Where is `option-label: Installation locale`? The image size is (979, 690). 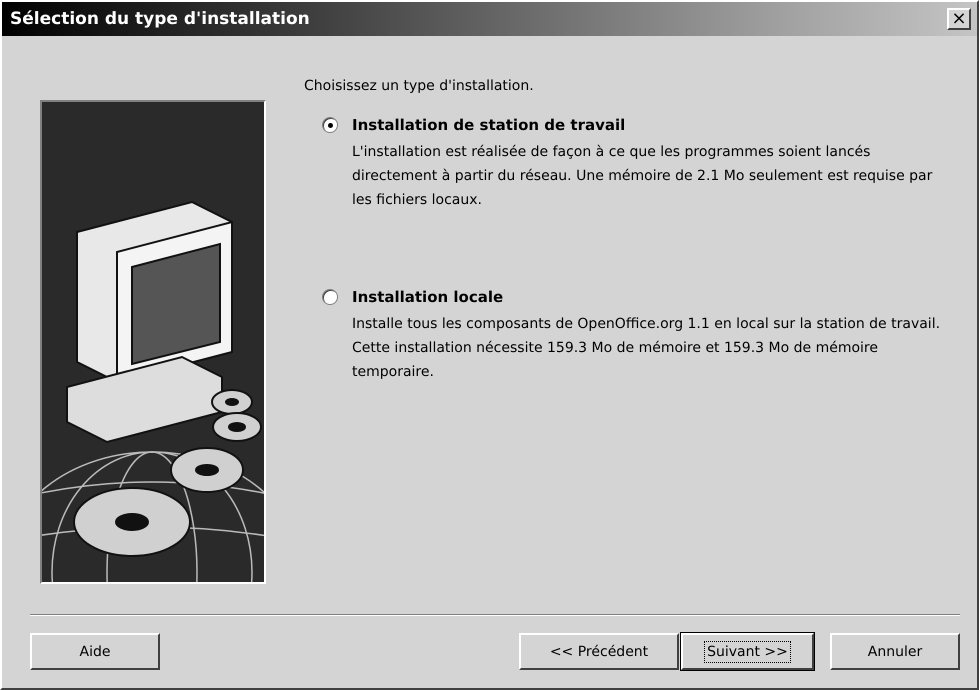 option-label: Installation locale is located at coordinates (428, 297).